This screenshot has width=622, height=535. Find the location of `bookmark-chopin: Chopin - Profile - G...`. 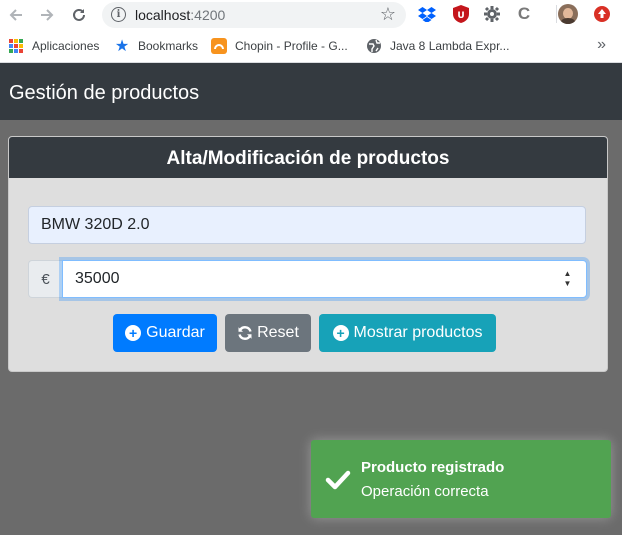

bookmark-chopin: Chopin - Profile - G... is located at coordinates (279, 46).